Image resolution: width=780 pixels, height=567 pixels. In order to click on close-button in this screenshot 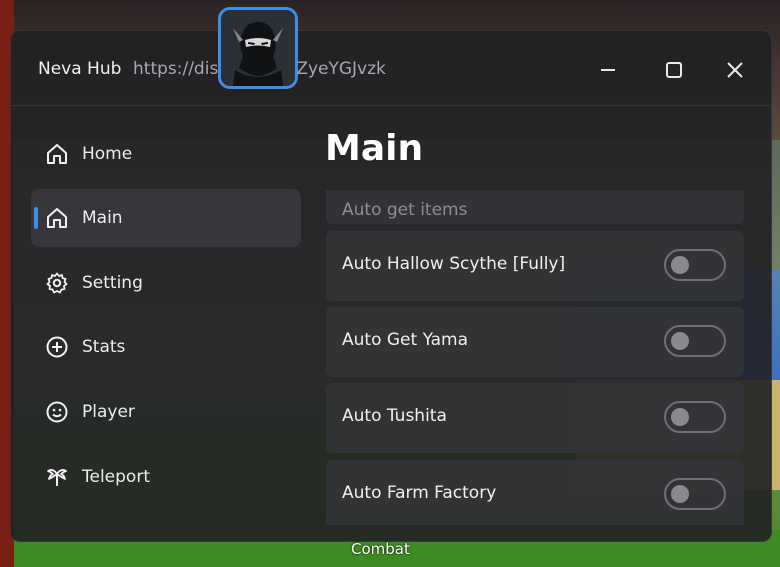, I will do `click(735, 70)`.